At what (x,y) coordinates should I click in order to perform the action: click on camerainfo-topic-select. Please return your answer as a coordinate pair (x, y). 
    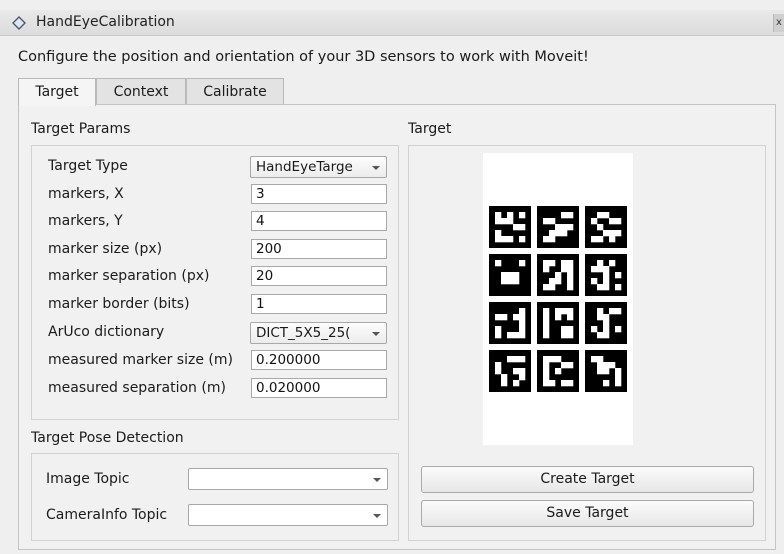
    Looking at the image, I should click on (288, 515).